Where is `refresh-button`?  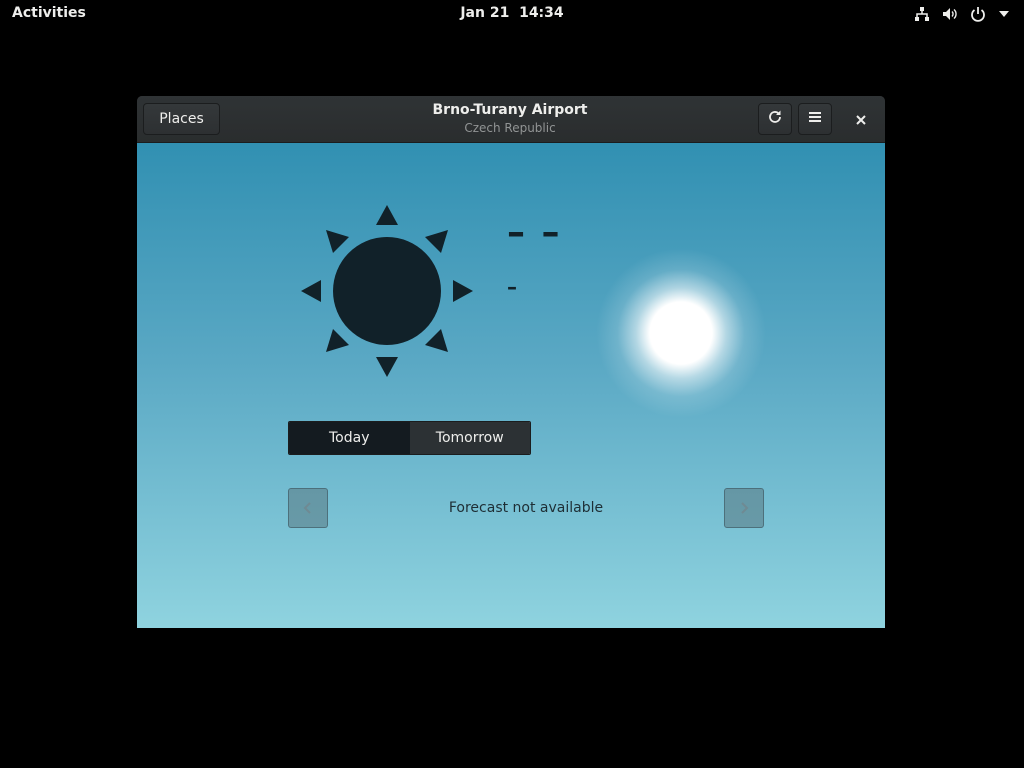 refresh-button is located at coordinates (775, 119).